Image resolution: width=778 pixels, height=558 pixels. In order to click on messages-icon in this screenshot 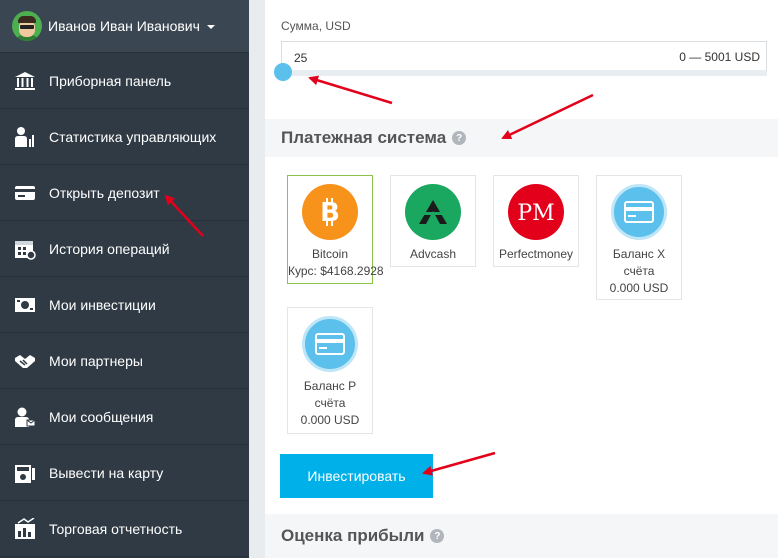, I will do `click(25, 417)`.